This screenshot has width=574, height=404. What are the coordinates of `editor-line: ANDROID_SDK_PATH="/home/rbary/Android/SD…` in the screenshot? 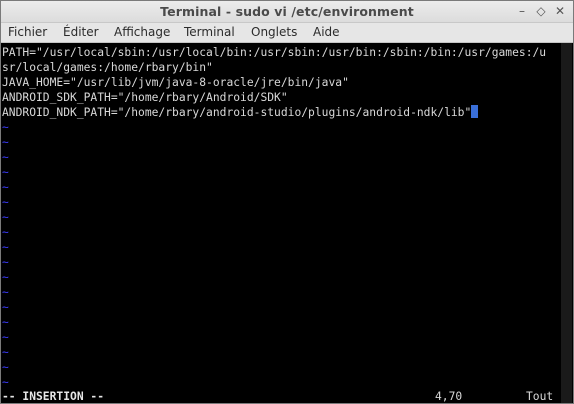 It's located at (145, 97).